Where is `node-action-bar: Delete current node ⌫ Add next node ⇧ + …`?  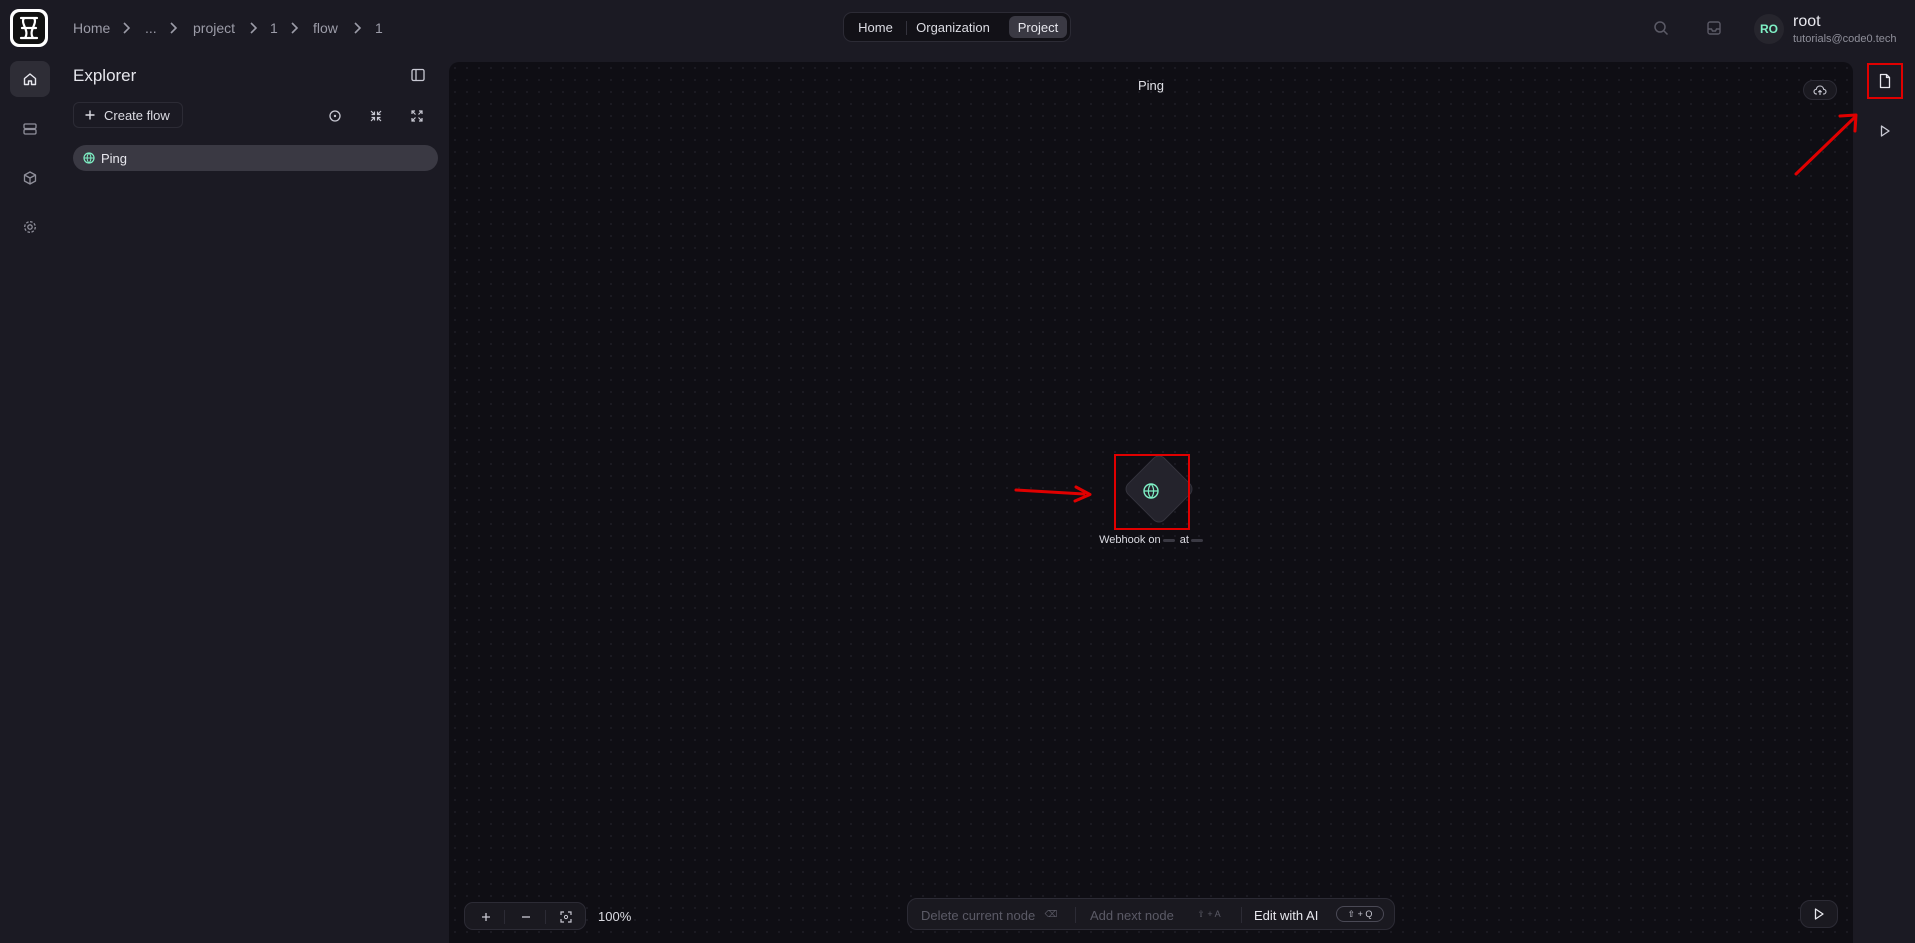 node-action-bar: Delete current node ⌫ Add next node ⇧ + … is located at coordinates (1151, 914).